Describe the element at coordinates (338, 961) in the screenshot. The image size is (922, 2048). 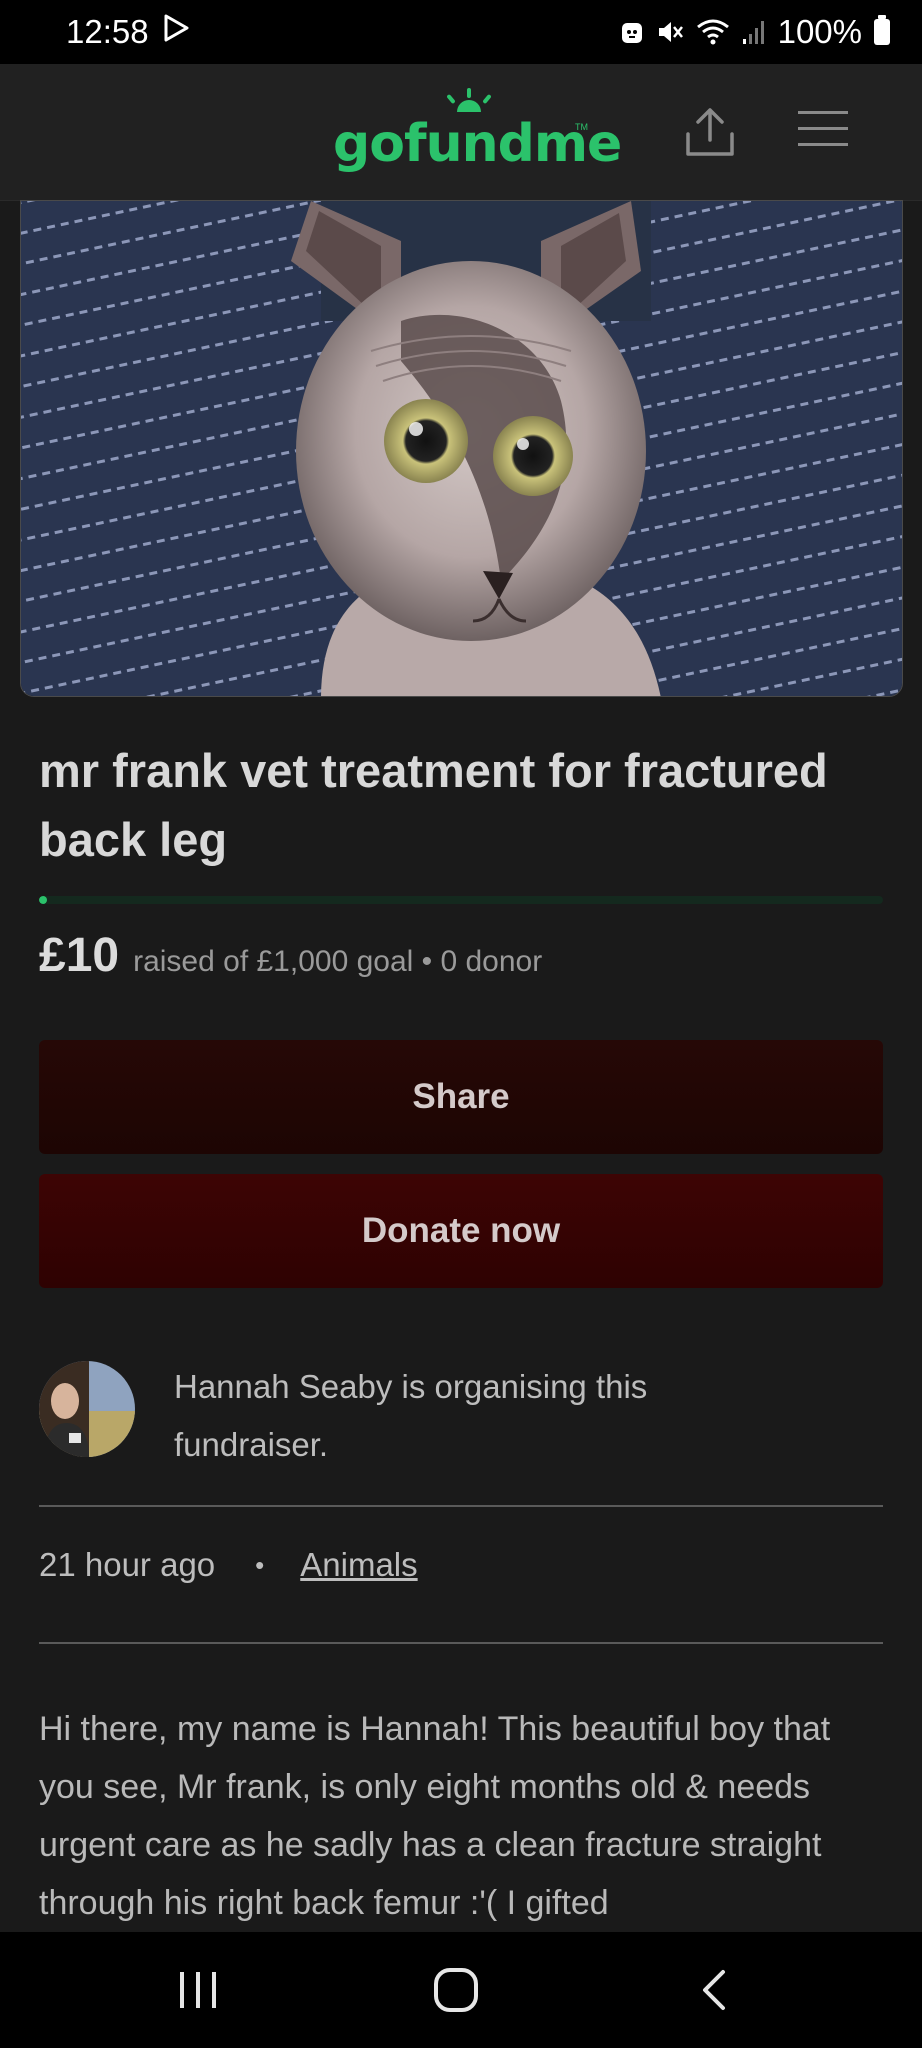
I see `raised-goal-text: raised of £1,000 goal • 0 donor` at that location.